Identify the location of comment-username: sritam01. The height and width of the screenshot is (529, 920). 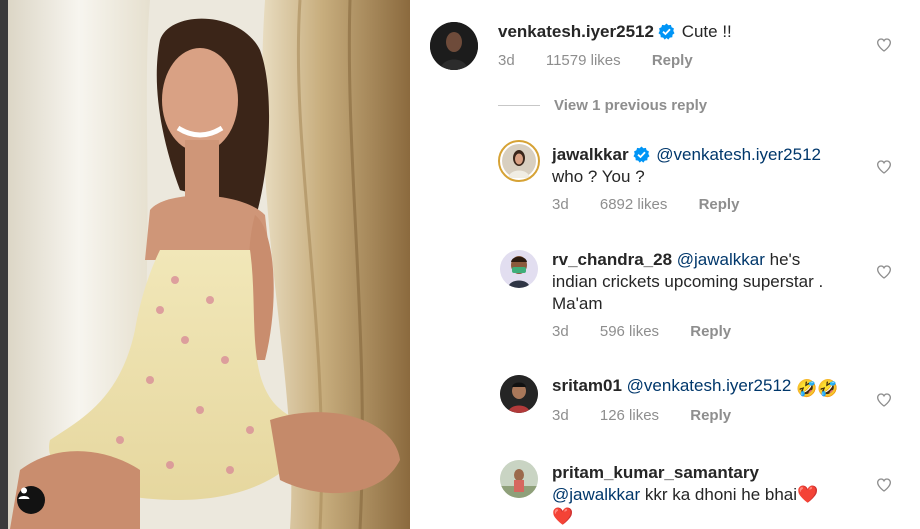
(587, 385).